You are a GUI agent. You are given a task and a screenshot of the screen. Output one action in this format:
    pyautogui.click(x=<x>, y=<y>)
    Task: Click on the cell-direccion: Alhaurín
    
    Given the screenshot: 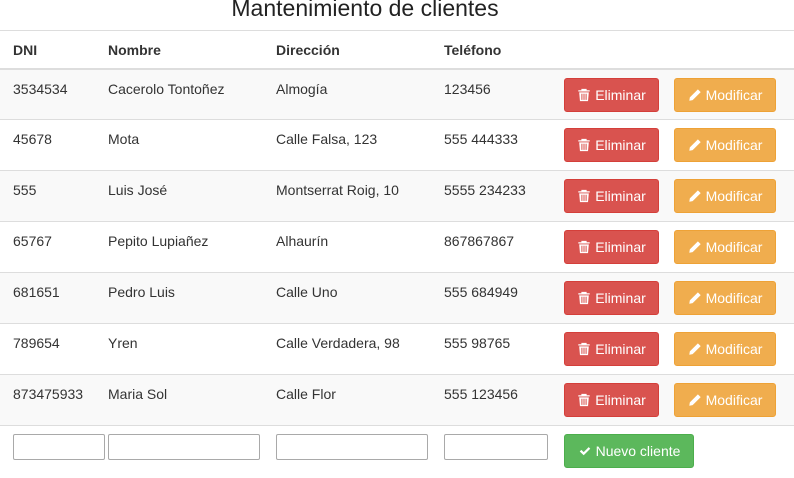 What is the action you would take?
    pyautogui.click(x=302, y=241)
    